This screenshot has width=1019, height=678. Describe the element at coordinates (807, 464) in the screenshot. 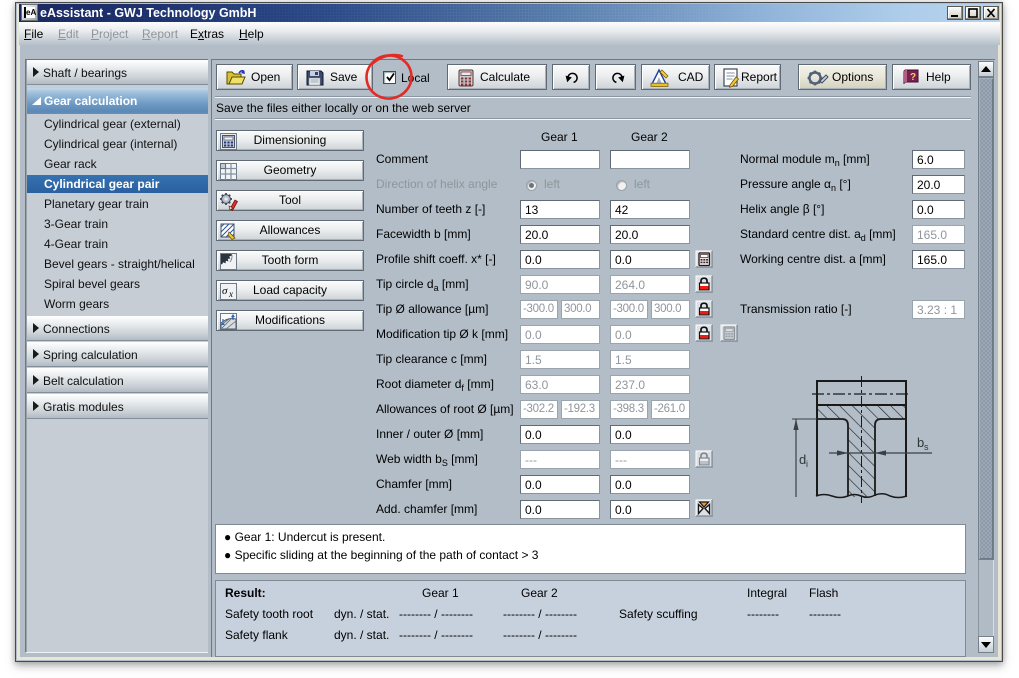

I see `svg-text: i` at that location.